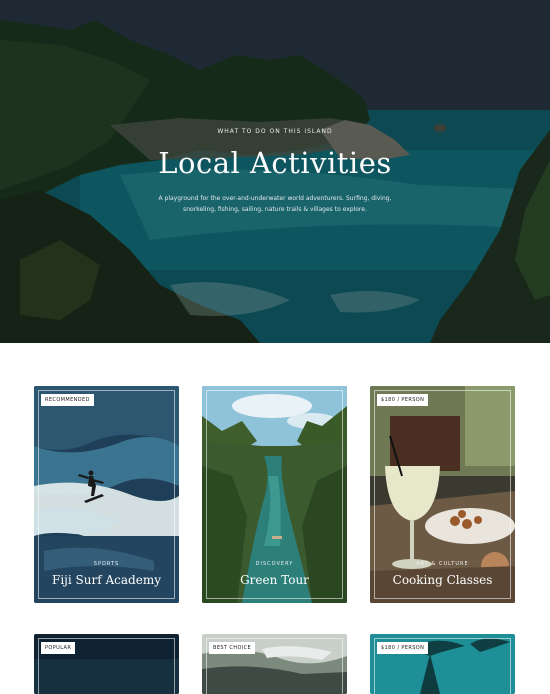  What do you see at coordinates (106, 564) in the screenshot?
I see `card-category: SPORTS` at bounding box center [106, 564].